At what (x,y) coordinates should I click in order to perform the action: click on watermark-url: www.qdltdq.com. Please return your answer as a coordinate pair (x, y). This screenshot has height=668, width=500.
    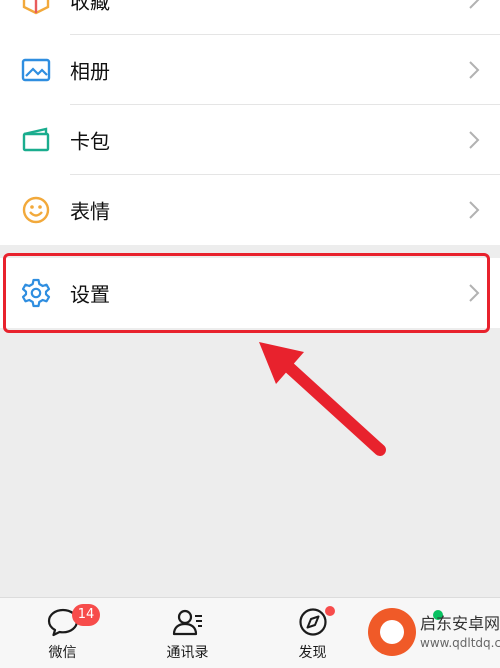
    Looking at the image, I should click on (460, 643).